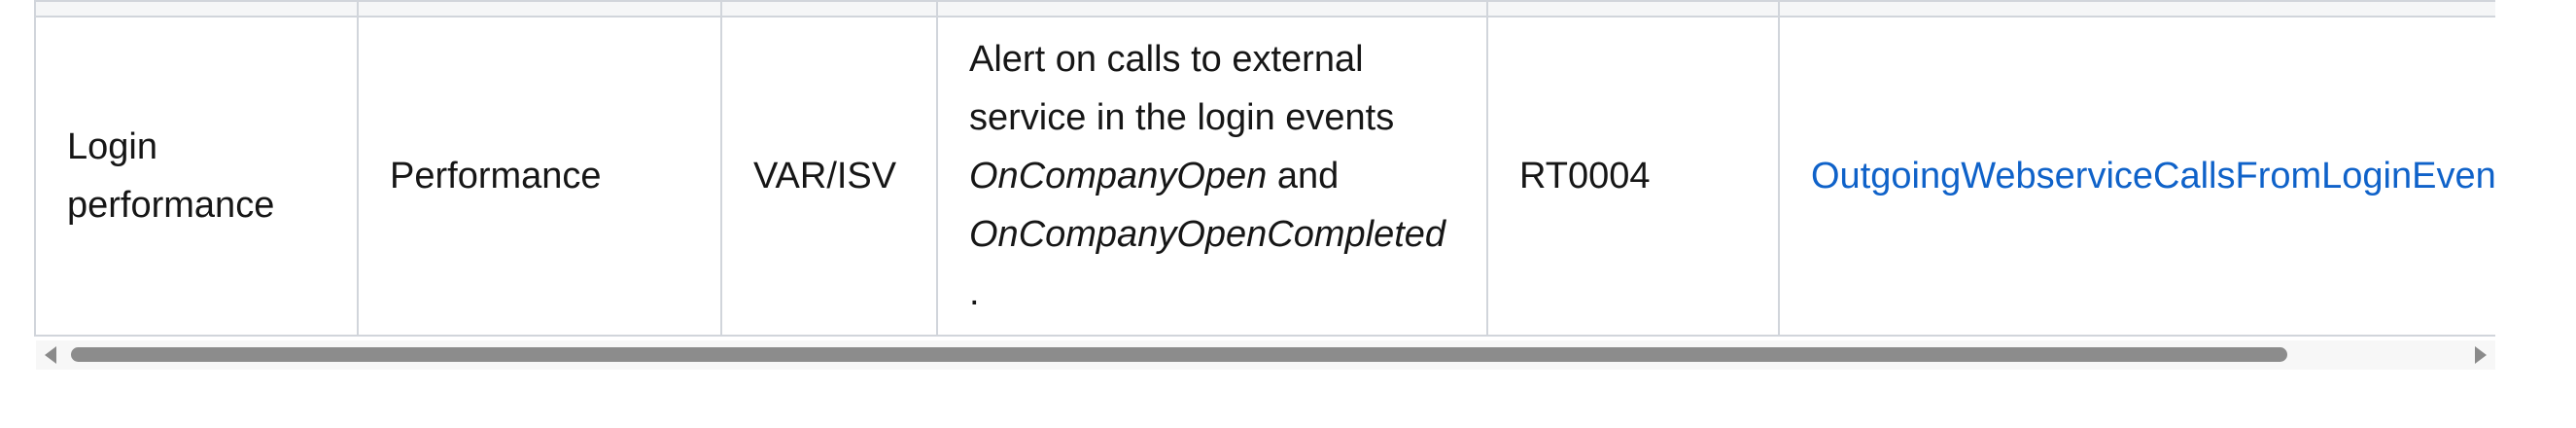 This screenshot has height=428, width=2576. What do you see at coordinates (974, 292) in the screenshot?
I see `description-suffix: .` at bounding box center [974, 292].